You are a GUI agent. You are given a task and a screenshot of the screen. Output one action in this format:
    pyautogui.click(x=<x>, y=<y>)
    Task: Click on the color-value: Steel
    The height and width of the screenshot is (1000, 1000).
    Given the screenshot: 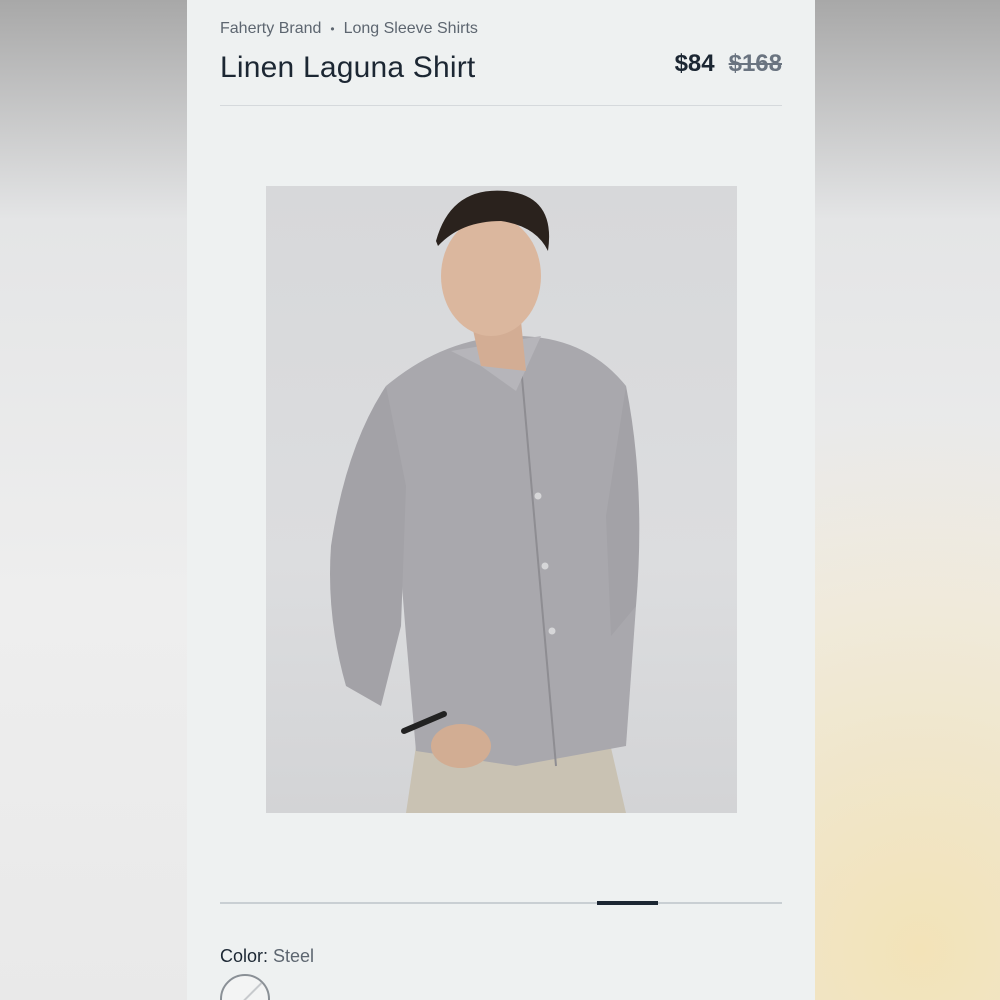 What is the action you would take?
    pyautogui.click(x=294, y=956)
    